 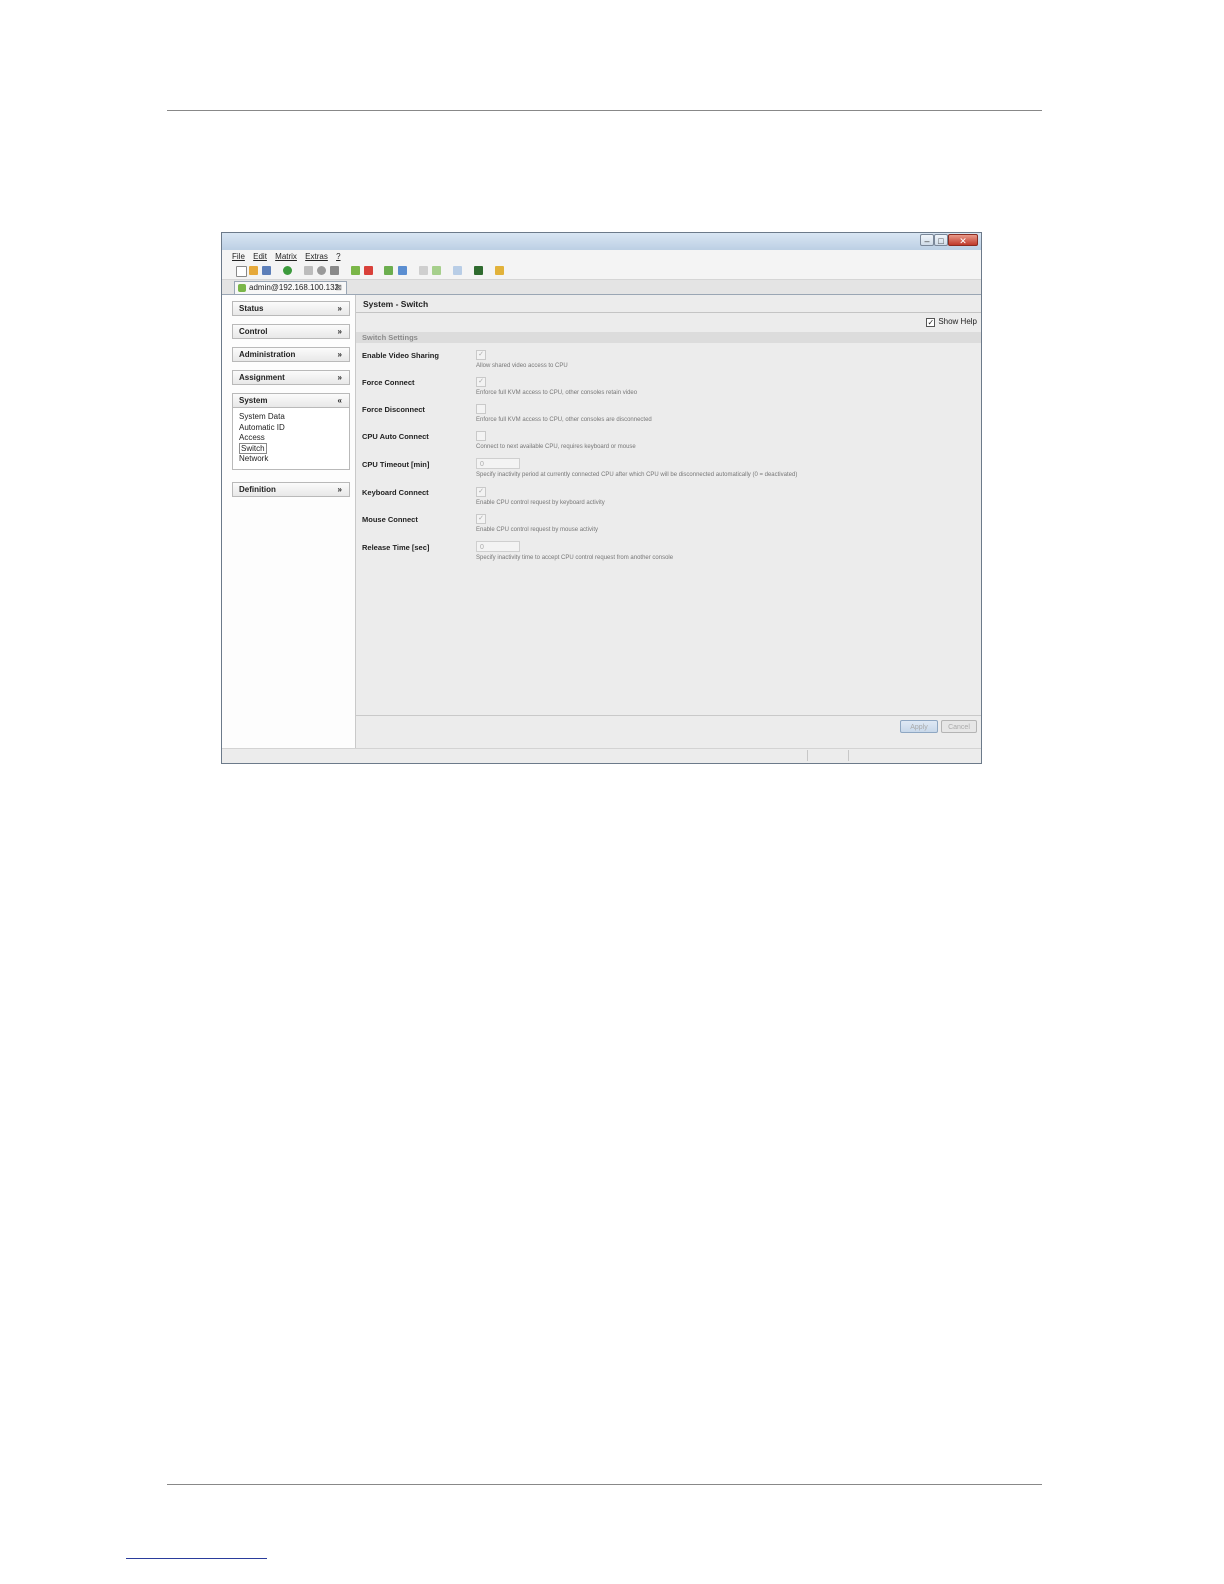 What do you see at coordinates (481, 492) in the screenshot?
I see `keyboard-connect-checkbox: ✓` at bounding box center [481, 492].